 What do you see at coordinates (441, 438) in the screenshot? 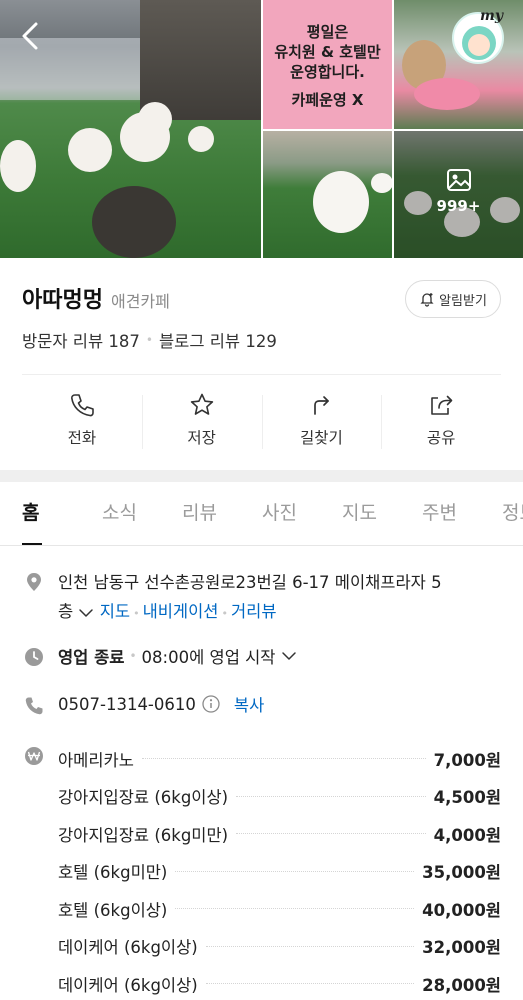
I see `share-label: 공유` at bounding box center [441, 438].